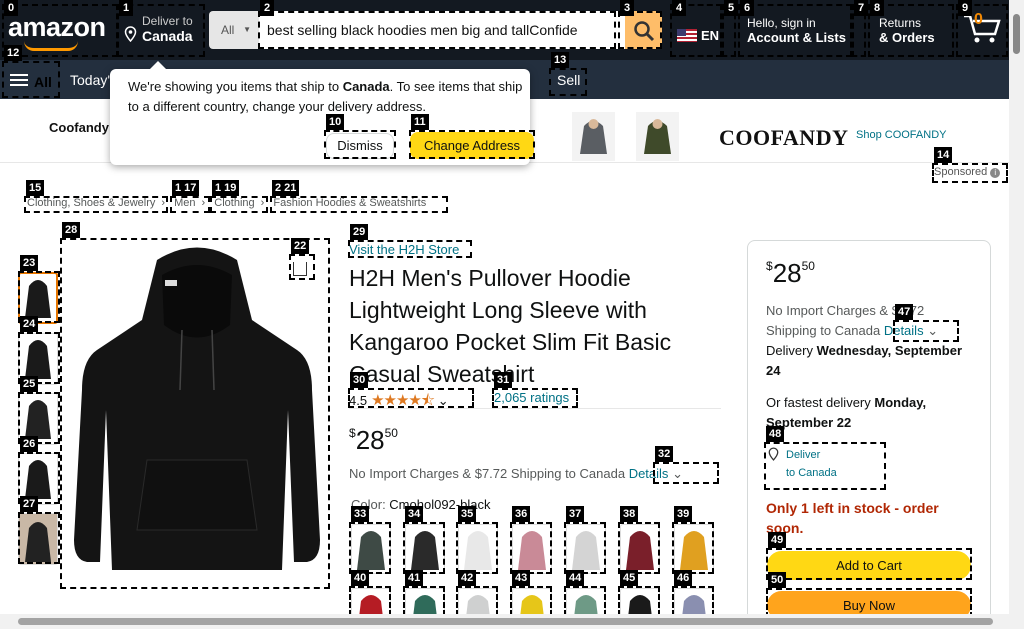 This screenshot has height=629, width=1024. I want to click on add-to-cart-button: Add to Cart, so click(869, 565).